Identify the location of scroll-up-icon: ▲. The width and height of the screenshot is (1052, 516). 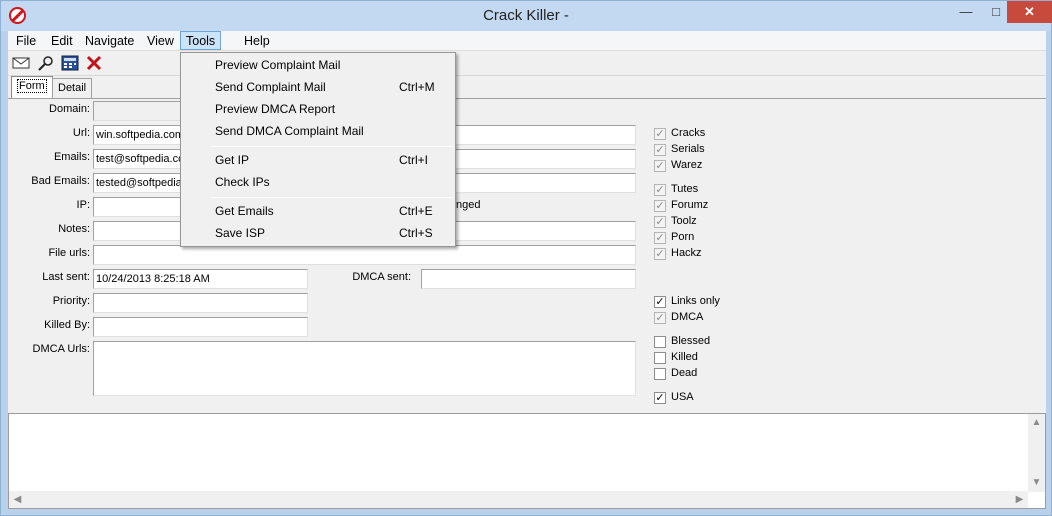
(1036, 422).